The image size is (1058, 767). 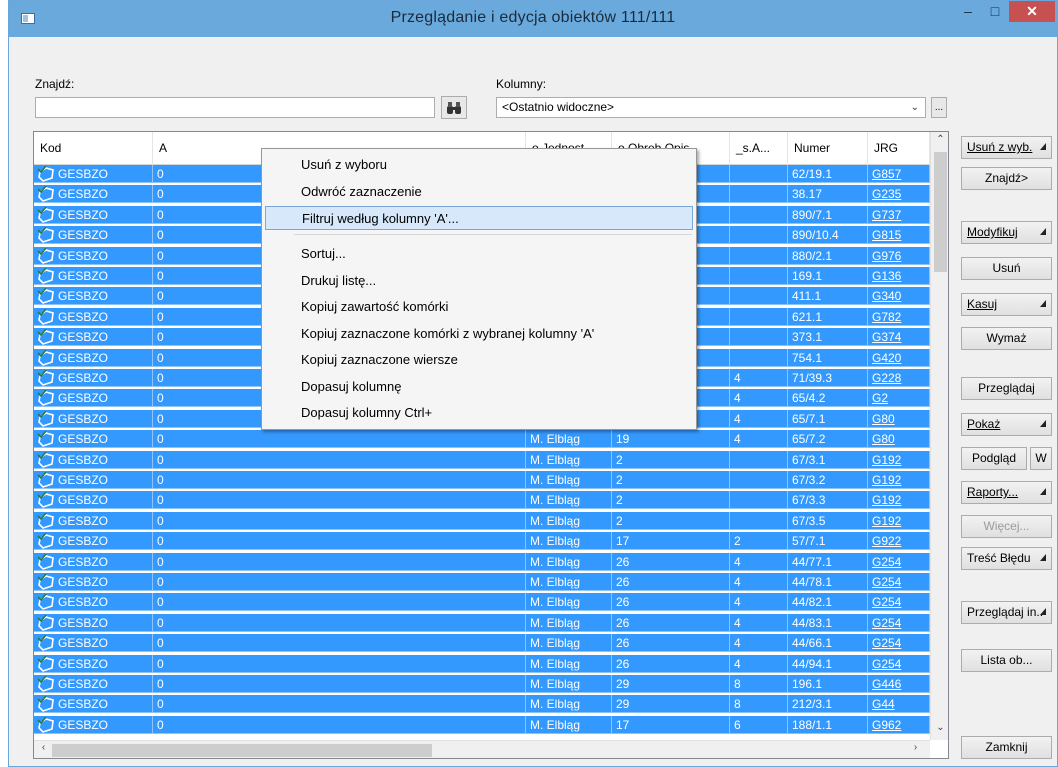 What do you see at coordinates (899, 296) in the screenshot?
I see `cell-jrg: G340` at bounding box center [899, 296].